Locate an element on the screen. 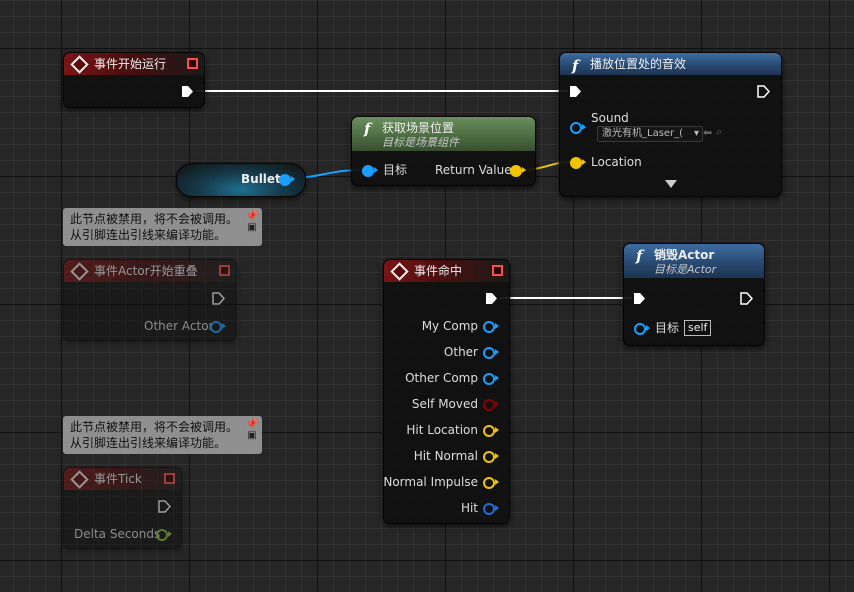 This screenshot has height=592, width=854. node-title: 获取场景位置 is located at coordinates (418, 128).